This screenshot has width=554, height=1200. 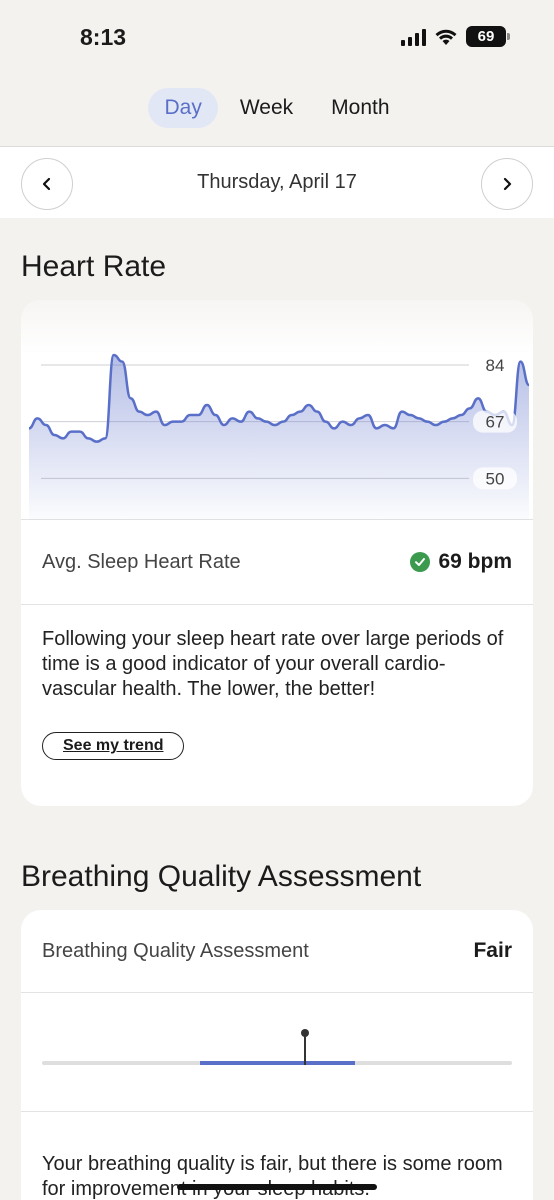 I want to click on y-tick-label: 84, so click(x=495, y=365).